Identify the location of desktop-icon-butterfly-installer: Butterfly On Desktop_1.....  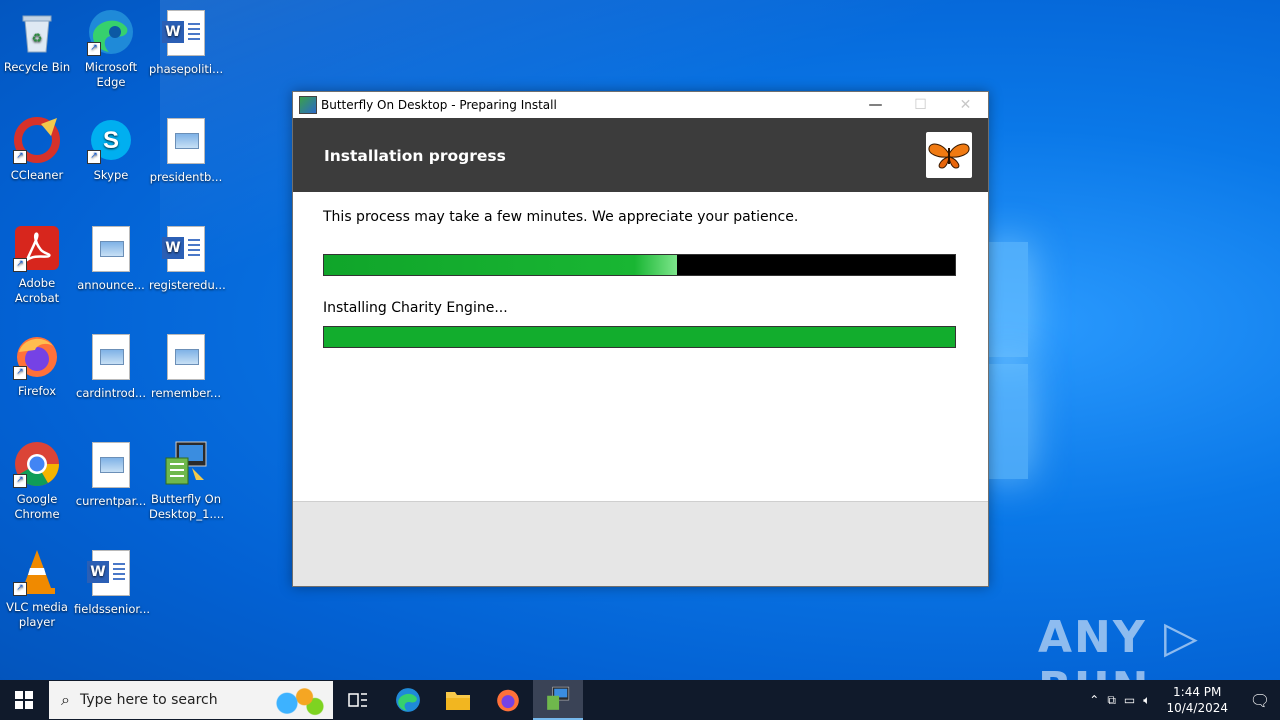
(186, 481).